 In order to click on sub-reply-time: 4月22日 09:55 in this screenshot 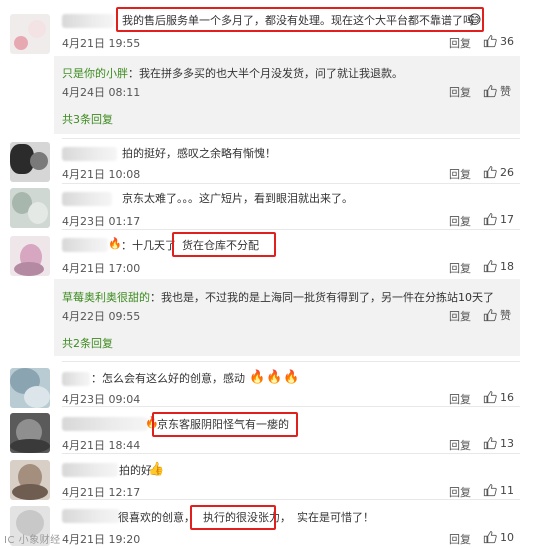, I will do `click(101, 316)`.